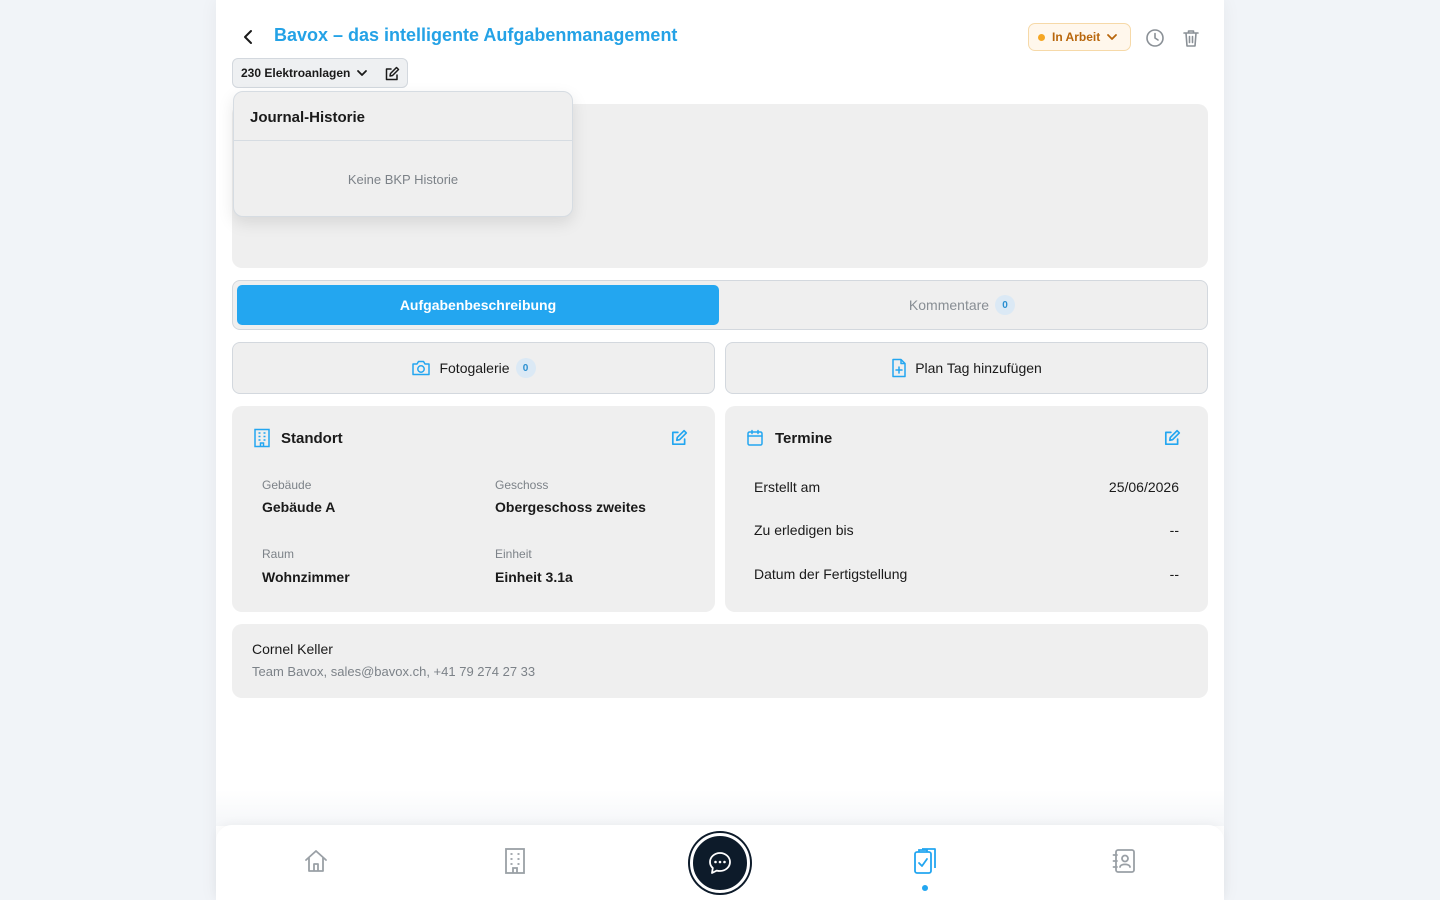  I want to click on history-button, so click(1155, 38).